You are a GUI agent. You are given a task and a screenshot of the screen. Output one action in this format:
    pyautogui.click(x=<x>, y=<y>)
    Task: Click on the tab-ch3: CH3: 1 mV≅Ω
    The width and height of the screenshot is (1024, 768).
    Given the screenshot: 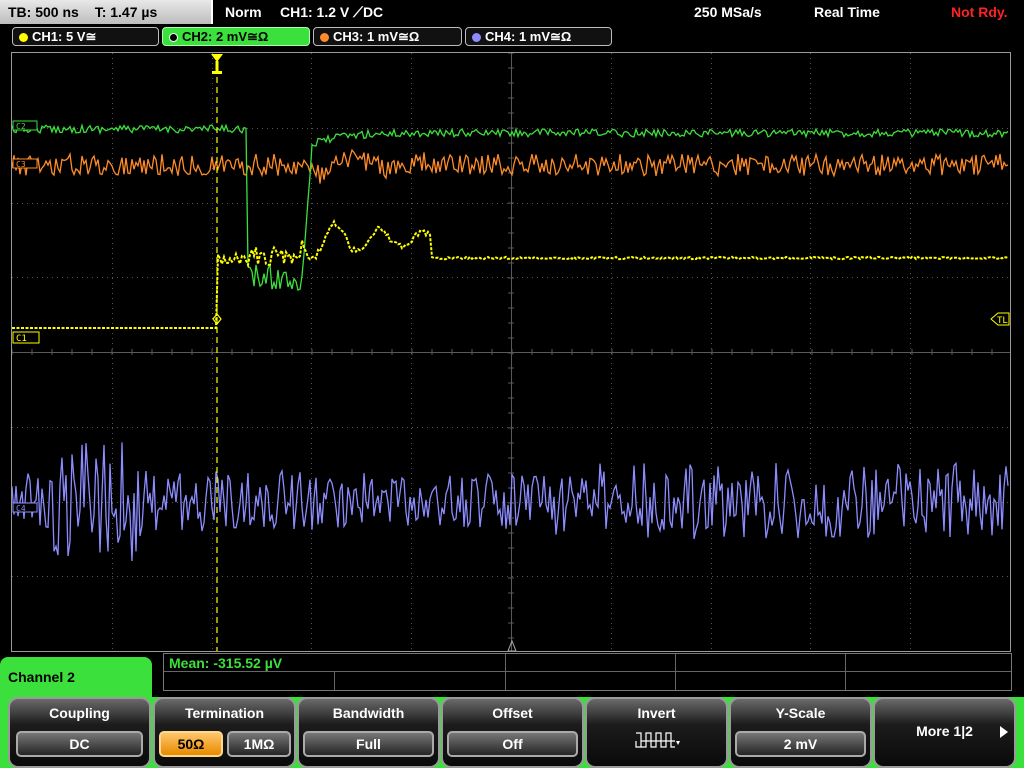 What is the action you would take?
    pyautogui.click(x=387, y=36)
    